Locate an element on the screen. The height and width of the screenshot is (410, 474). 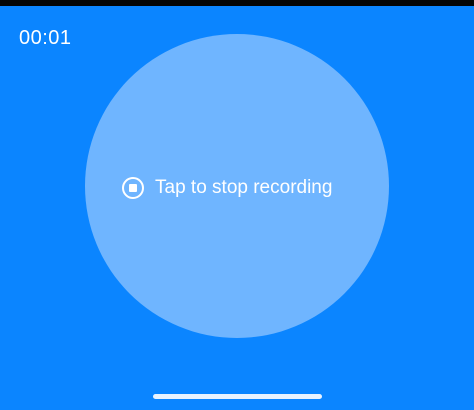
stop-recording-prompt: Tap to stop recording is located at coordinates (227, 188).